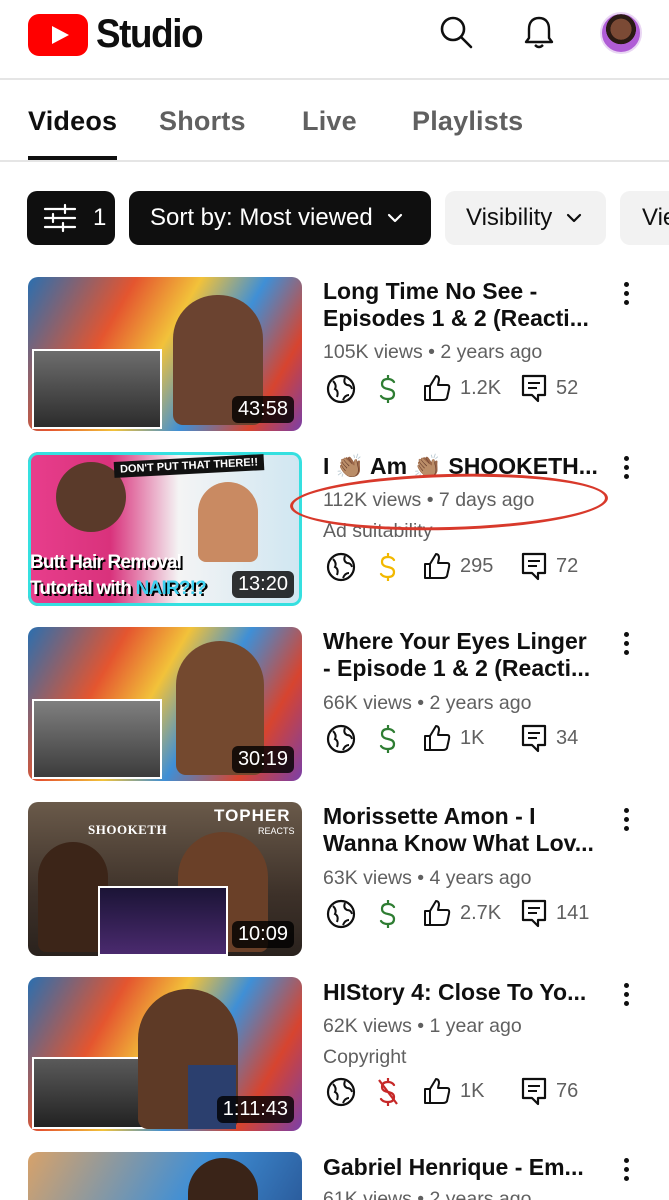 The width and height of the screenshot is (669, 1200). What do you see at coordinates (262, 934) in the screenshot?
I see `video-duration: 10:09` at bounding box center [262, 934].